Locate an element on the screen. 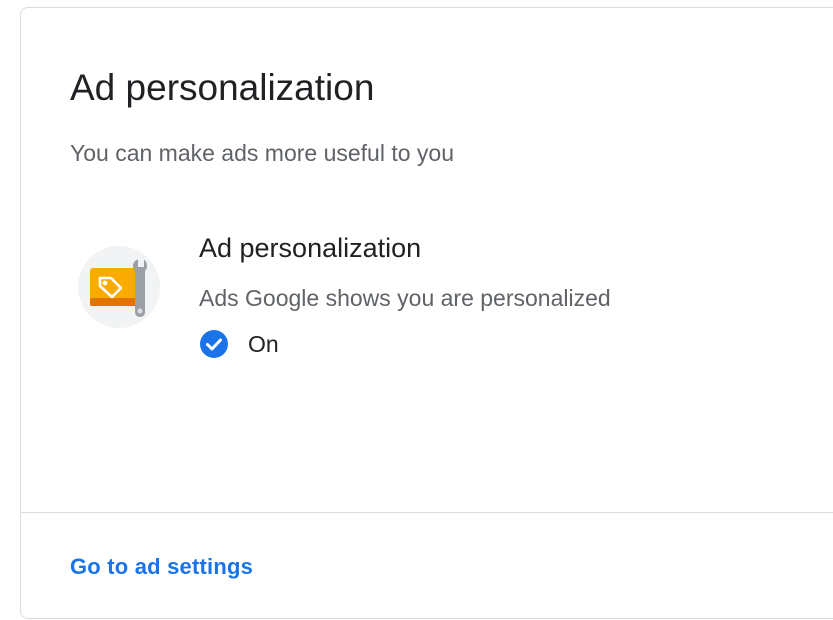 The height and width of the screenshot is (620, 833). card-title: Ad personalization is located at coordinates (222, 87).